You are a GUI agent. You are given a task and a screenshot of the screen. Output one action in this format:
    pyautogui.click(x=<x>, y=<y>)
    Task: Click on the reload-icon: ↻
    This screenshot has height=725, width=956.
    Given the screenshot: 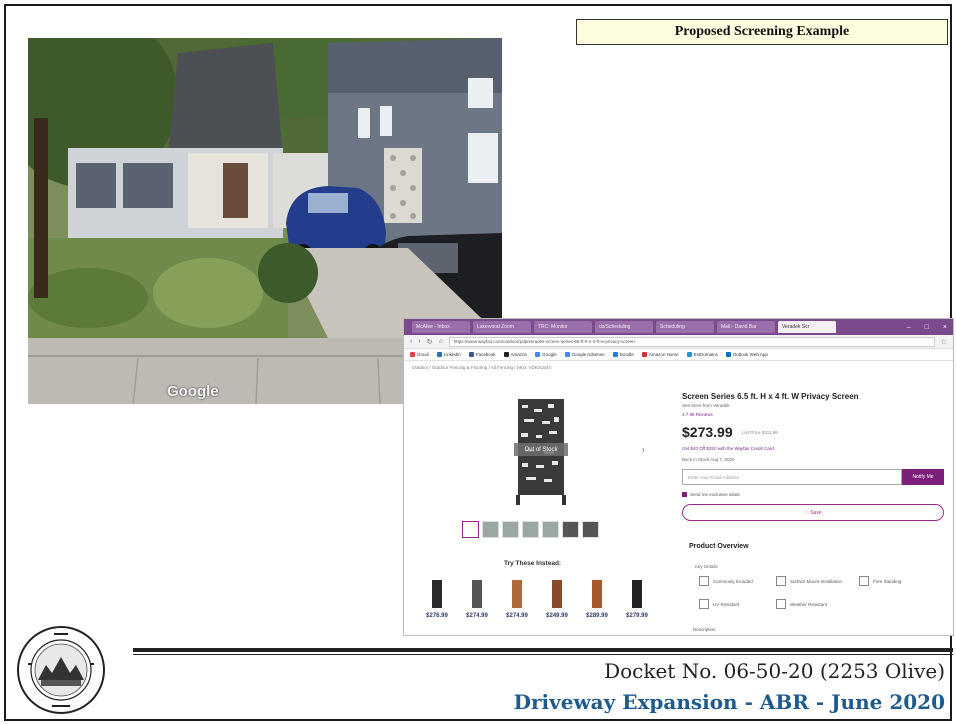 What is the action you would take?
    pyautogui.click(x=430, y=342)
    